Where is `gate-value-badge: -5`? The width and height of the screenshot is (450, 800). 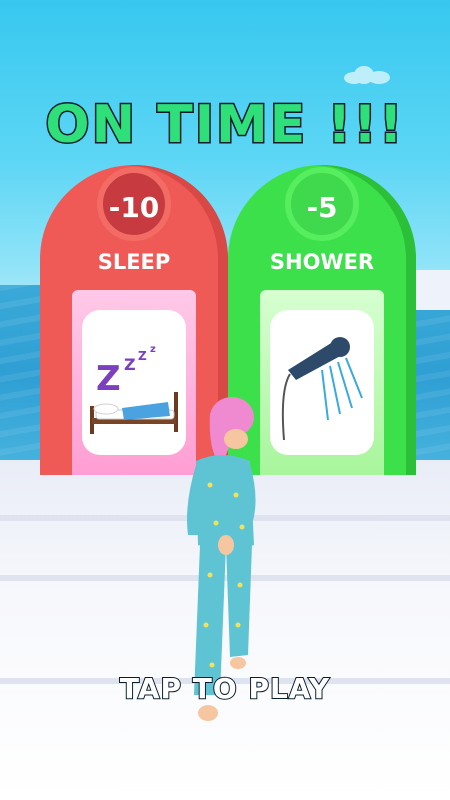
gate-value-badge: -5 is located at coordinates (322, 204).